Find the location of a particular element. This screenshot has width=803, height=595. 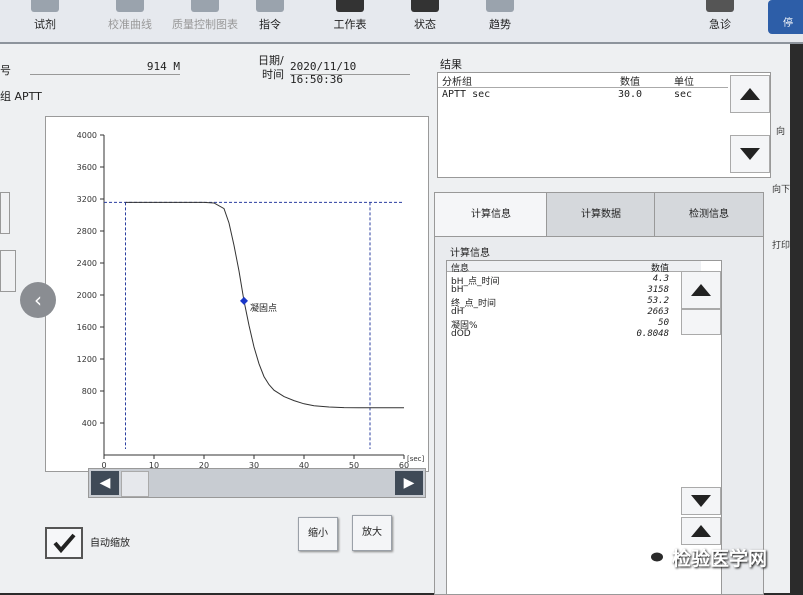

reagent-button: 试剂 is located at coordinates (45, 20).